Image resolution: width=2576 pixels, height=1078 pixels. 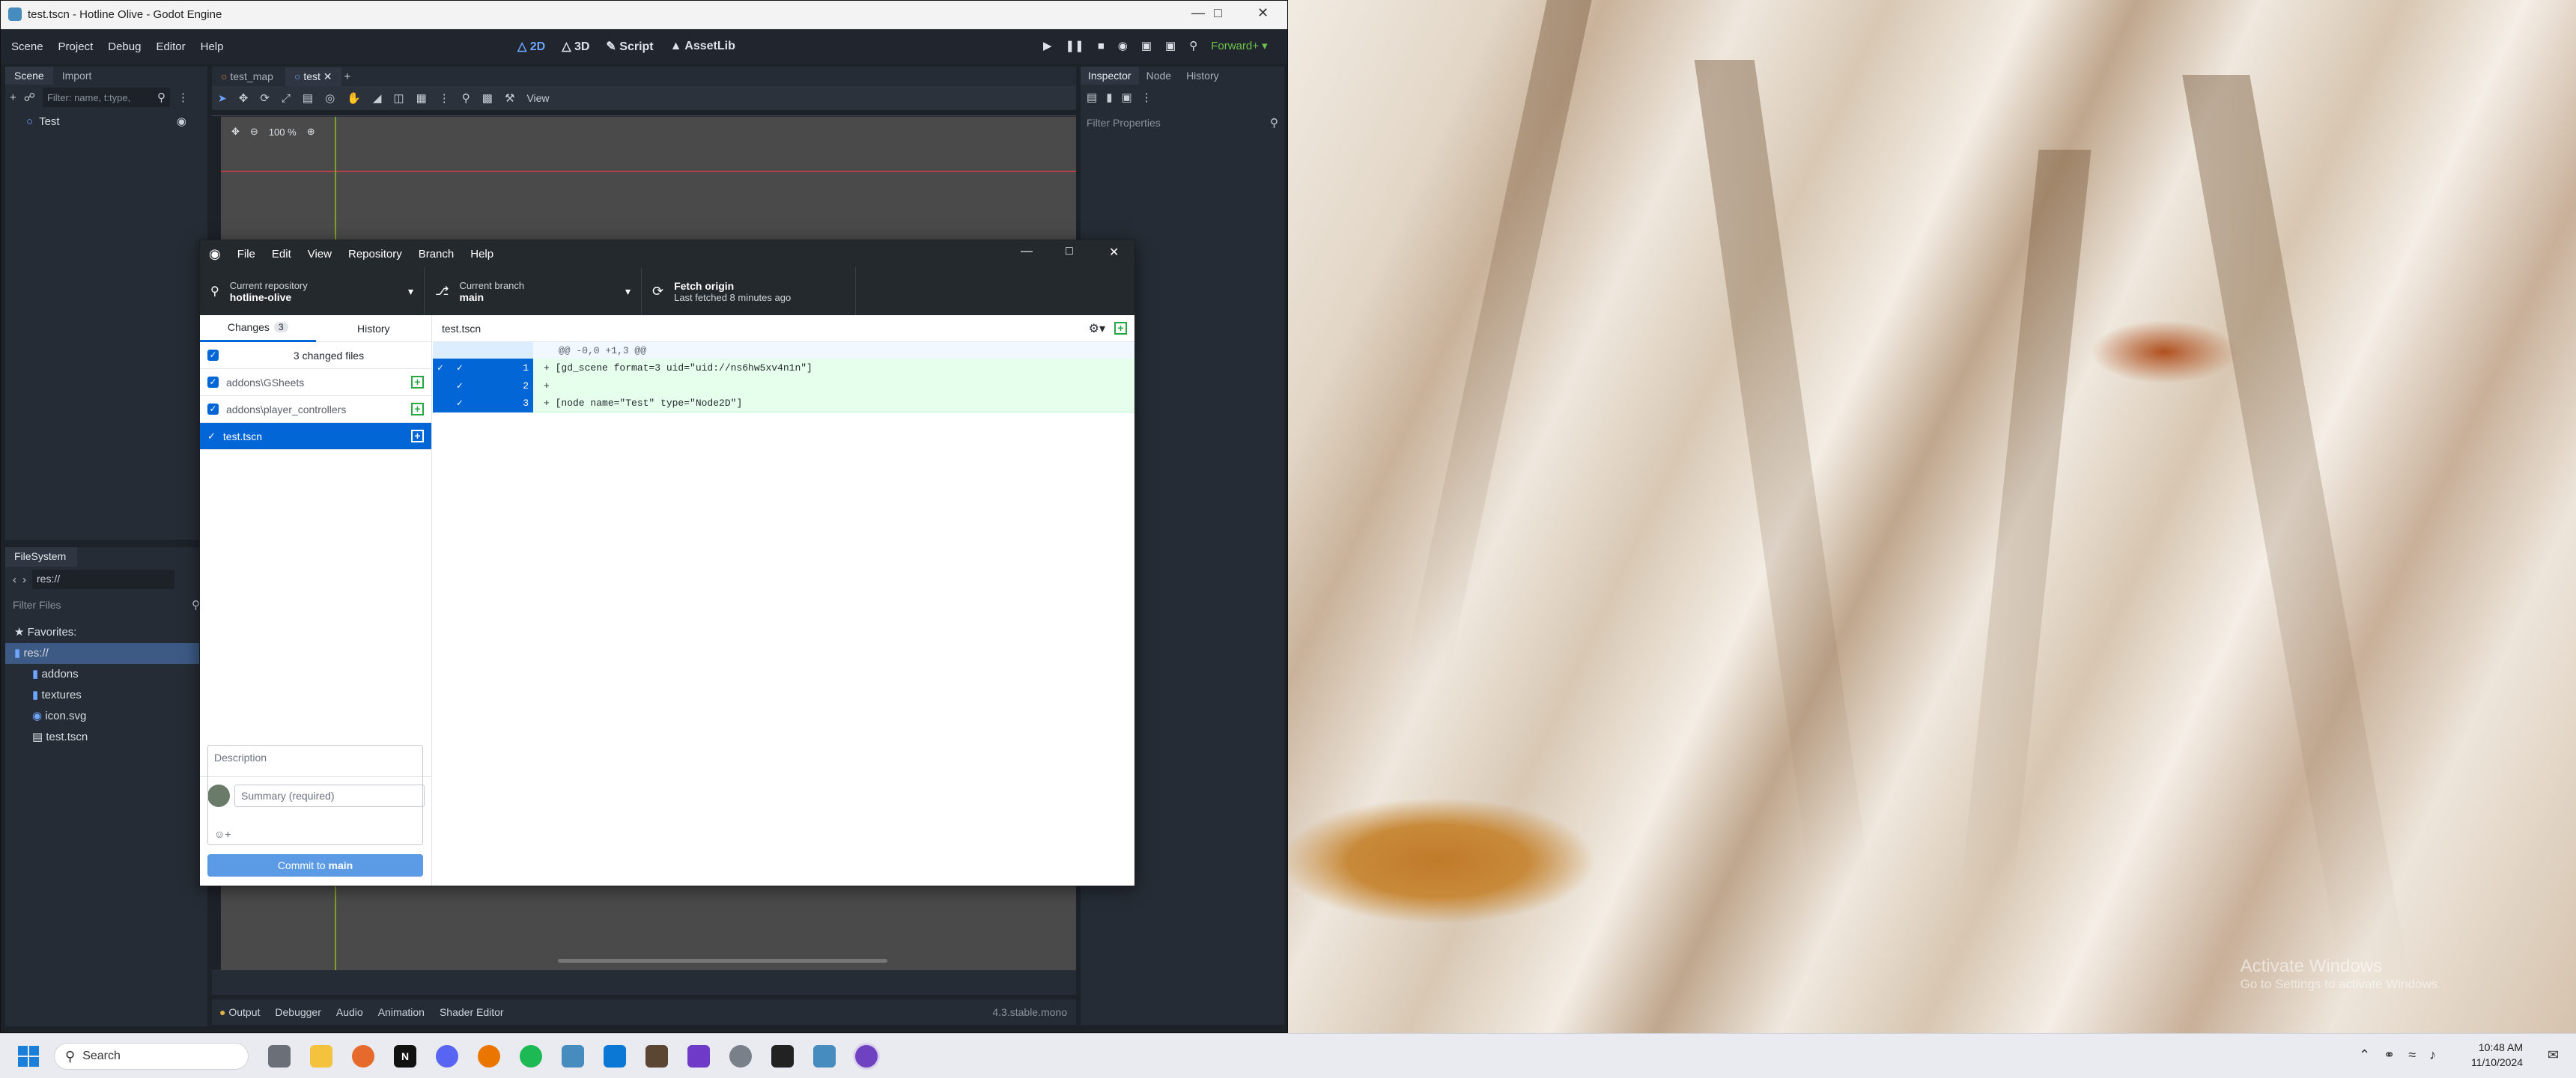 I want to click on view-menu: View, so click(x=537, y=98).